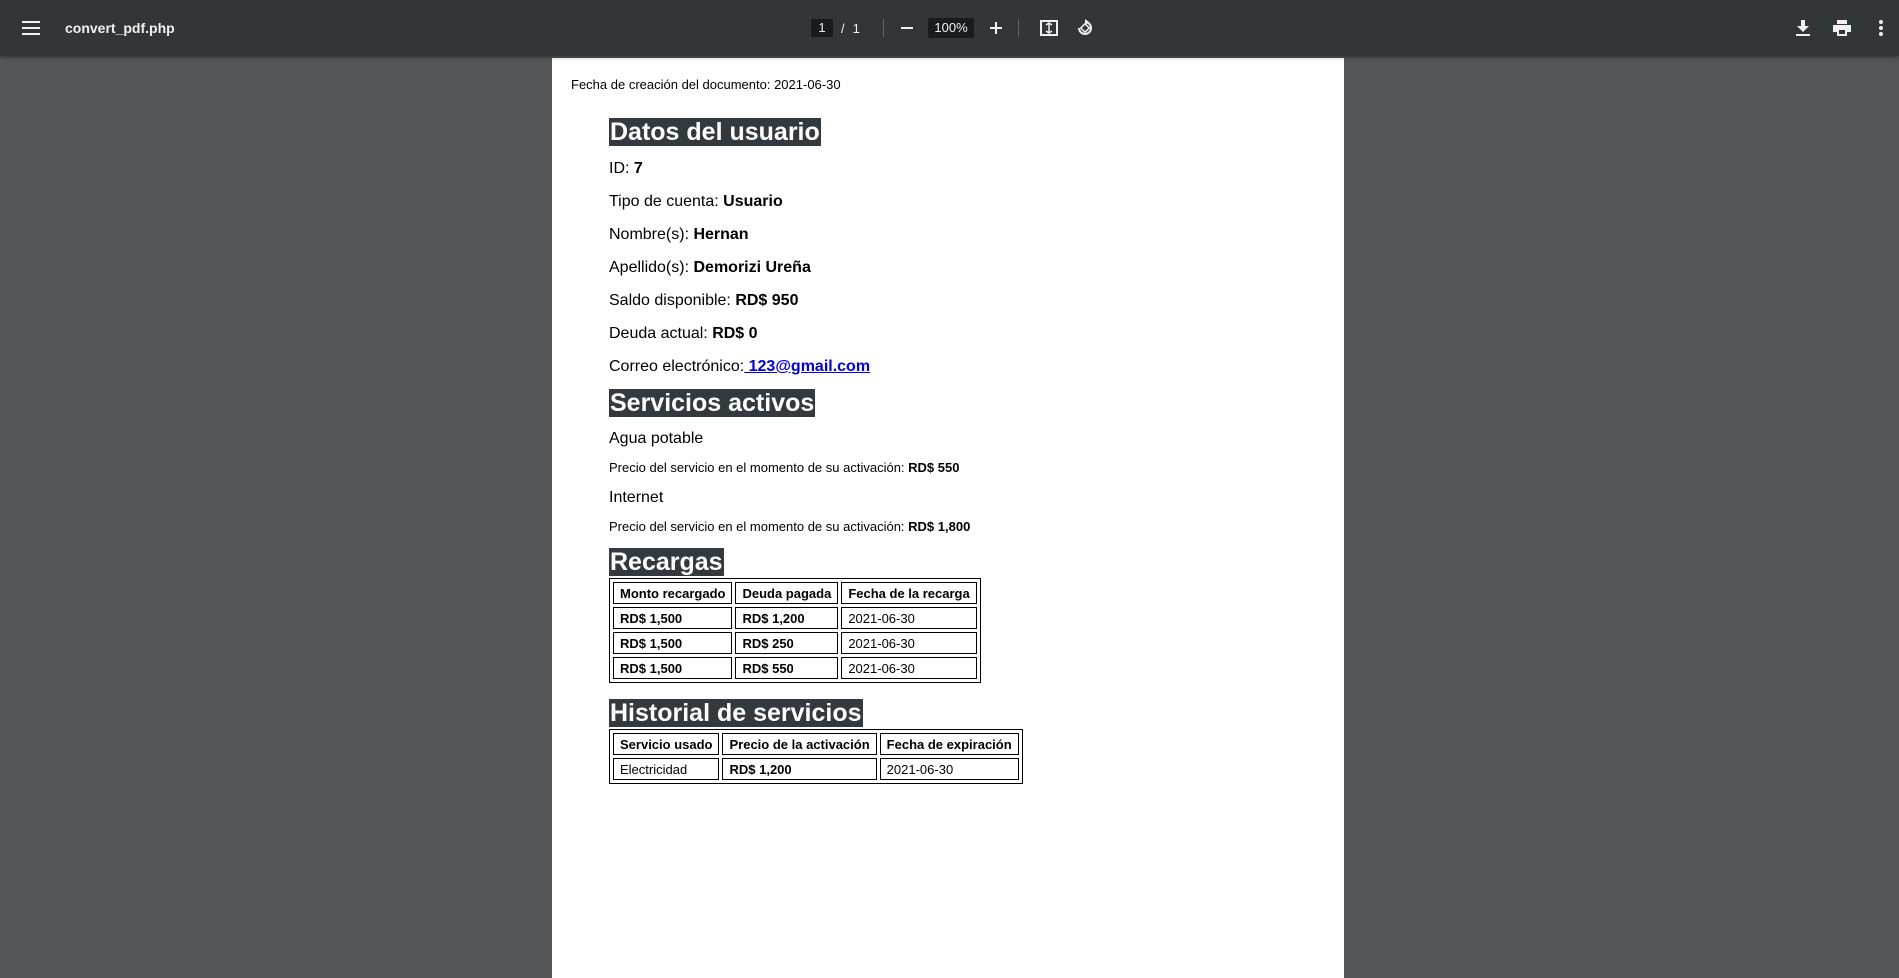  I want to click on user-field-label: ID:, so click(621, 168).